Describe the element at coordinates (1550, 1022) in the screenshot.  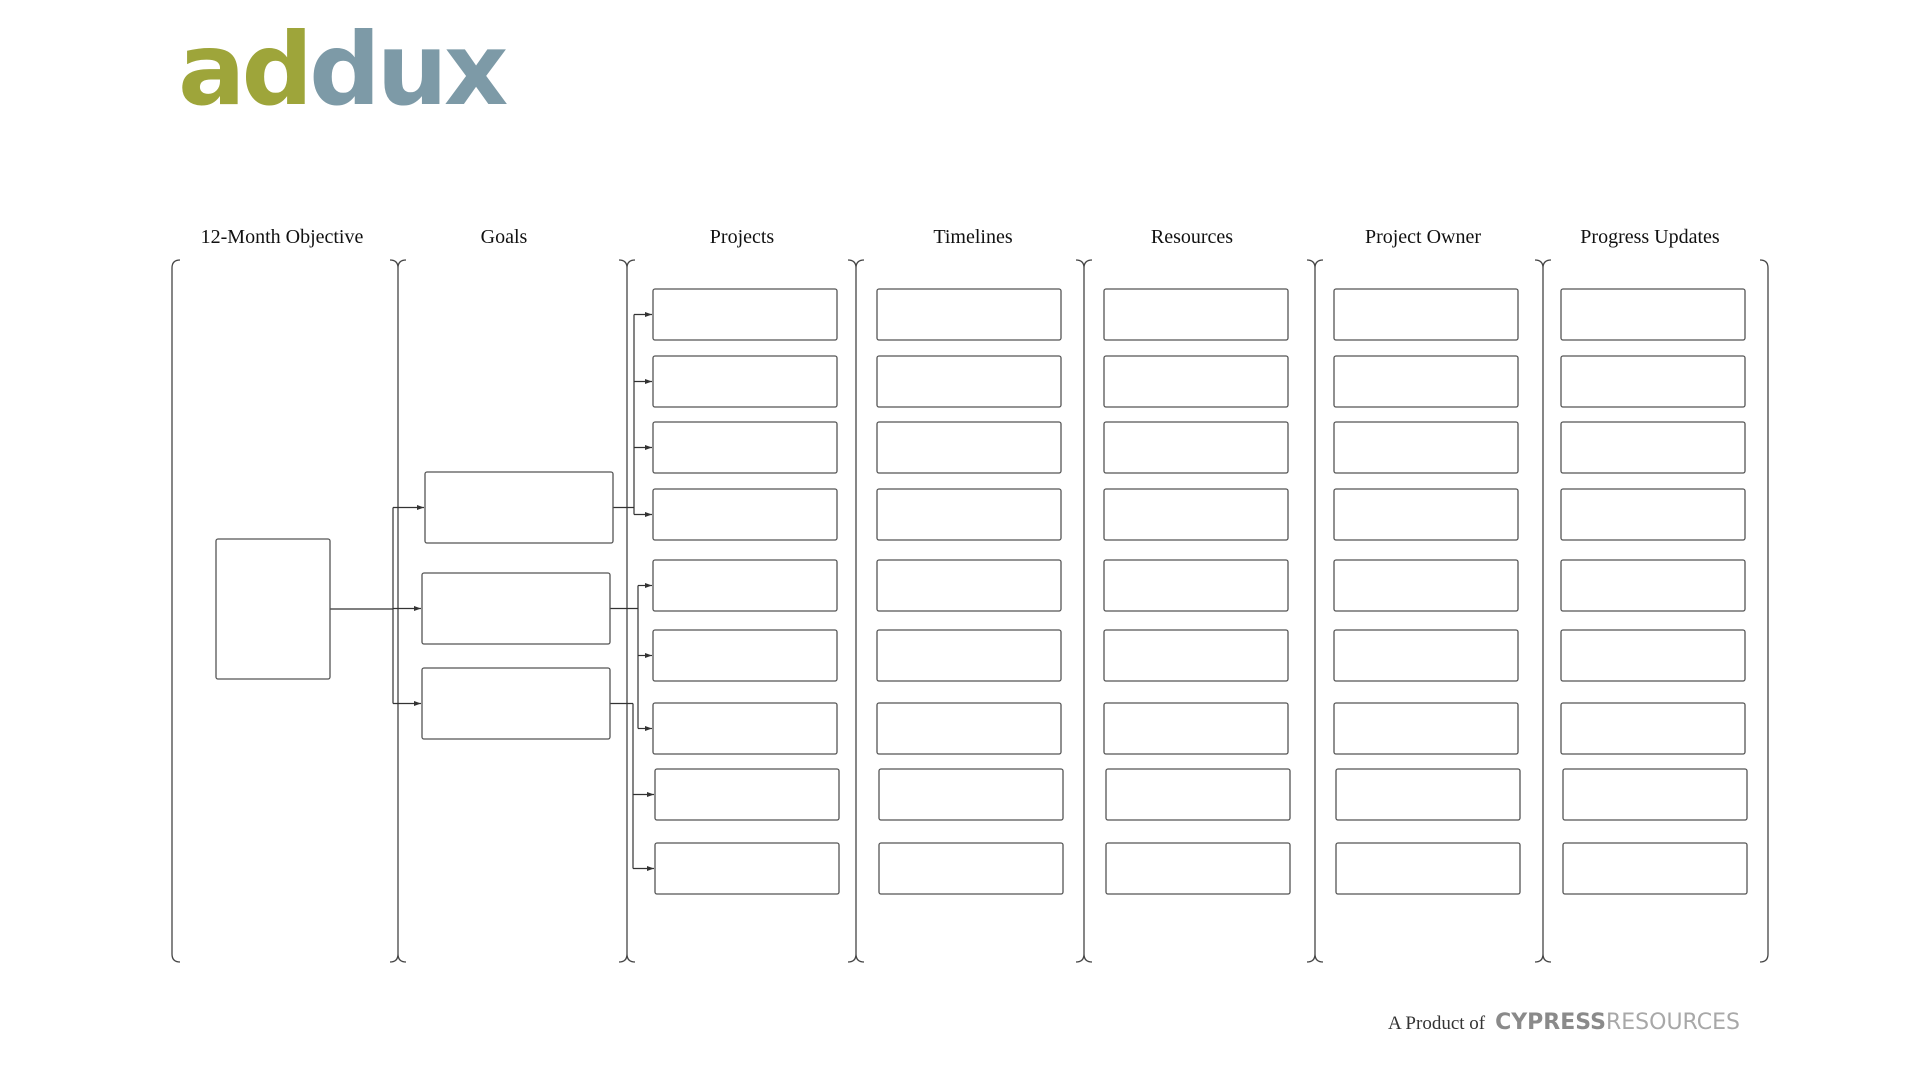
I see `footer-brand-bold: CYPRESS` at that location.